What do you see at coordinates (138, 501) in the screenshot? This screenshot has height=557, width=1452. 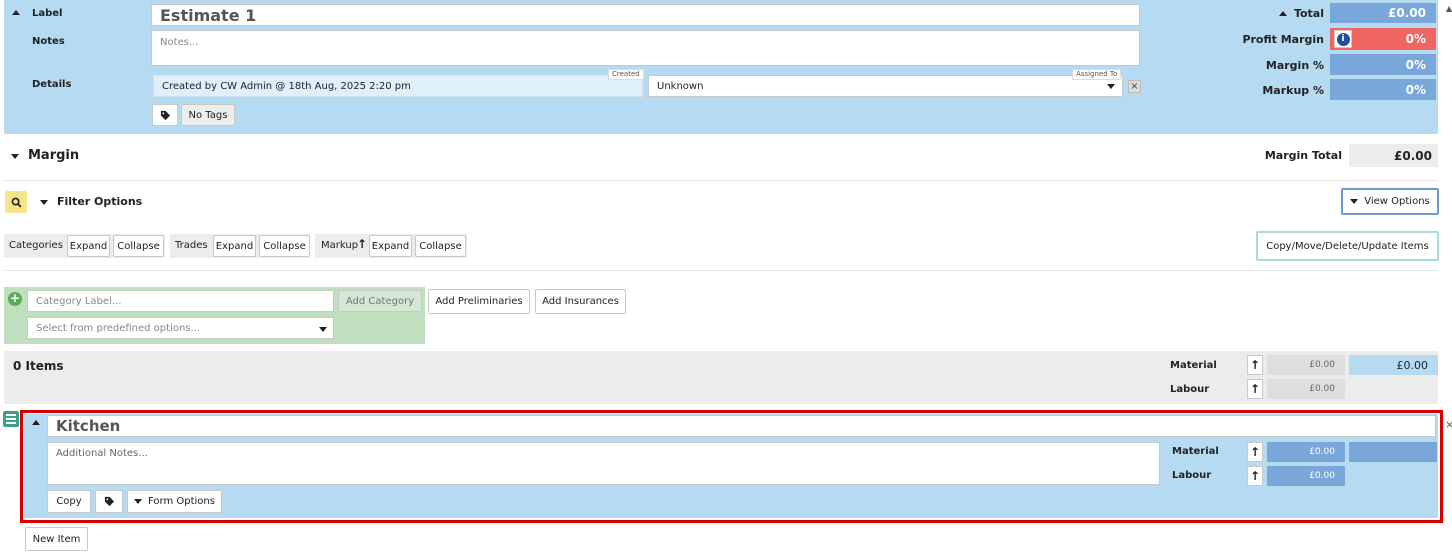 I see `form-options-arrow-icon` at bounding box center [138, 501].